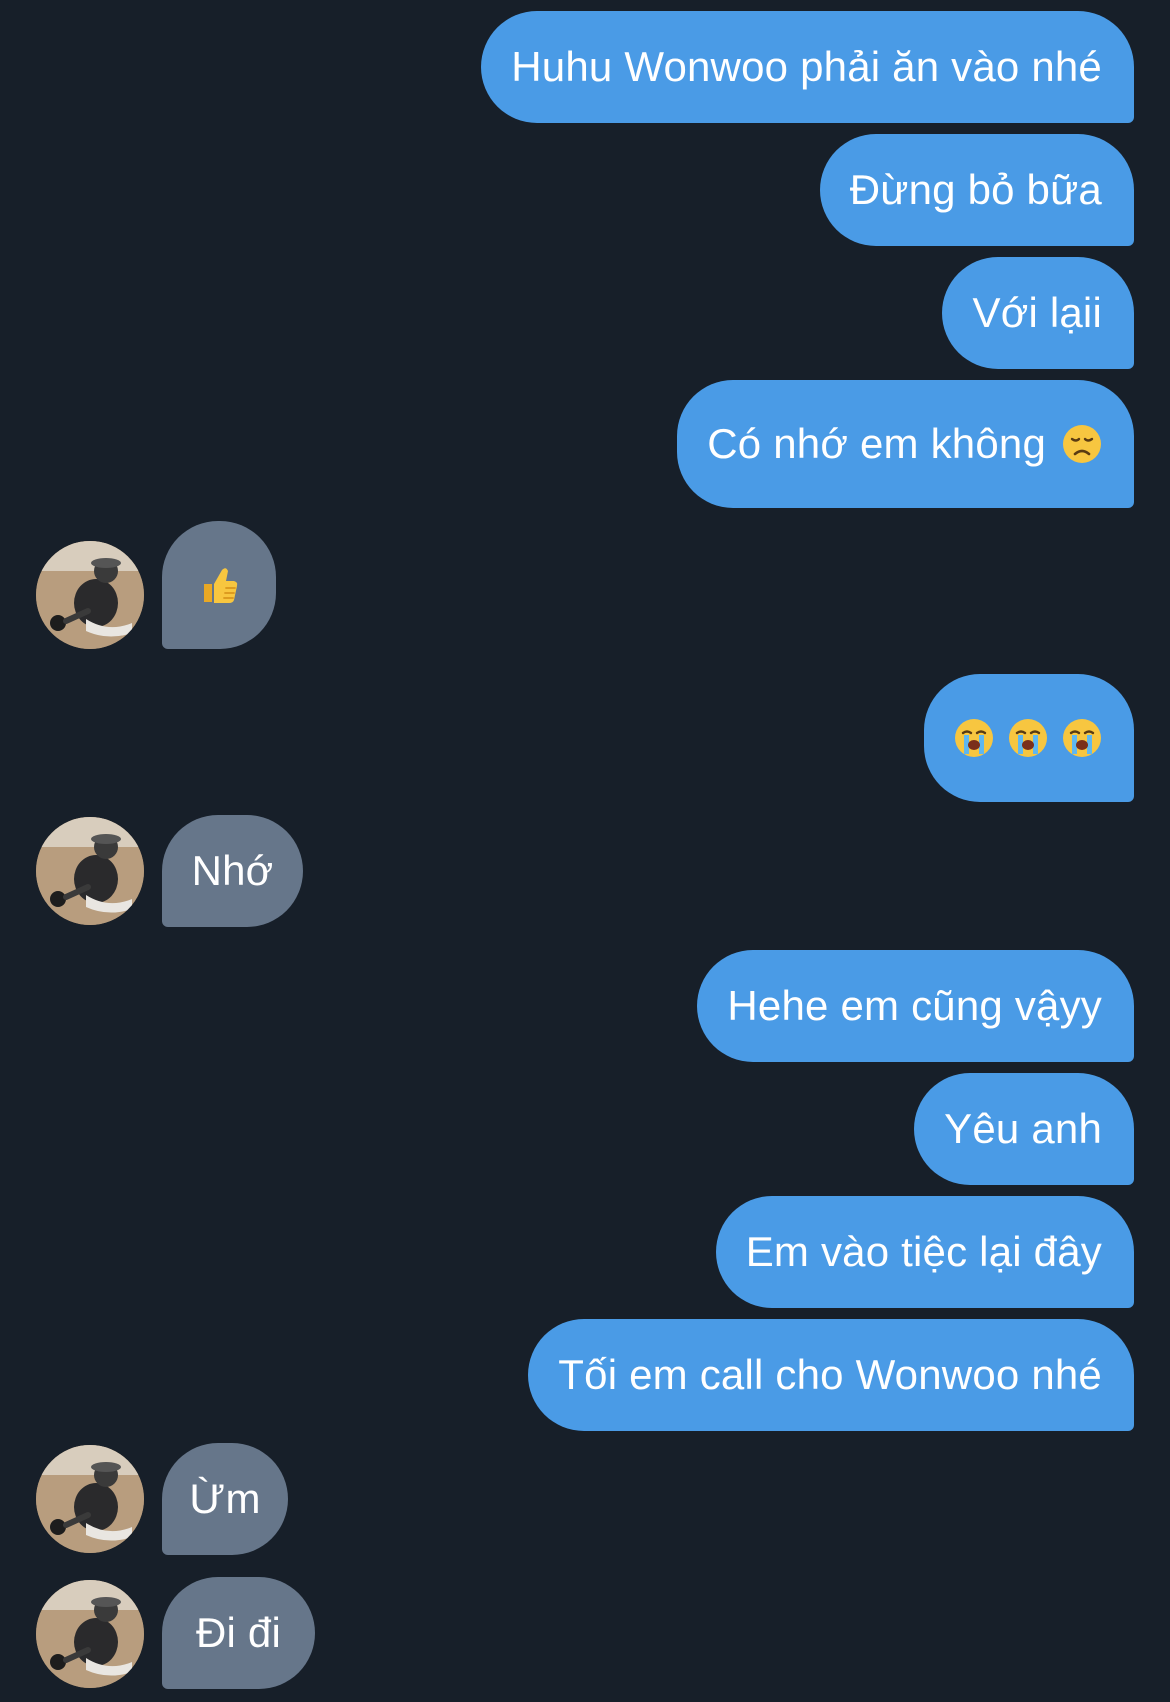 Image resolution: width=1170 pixels, height=1702 pixels. I want to click on disappointed-face-icon, so click(1082, 444).